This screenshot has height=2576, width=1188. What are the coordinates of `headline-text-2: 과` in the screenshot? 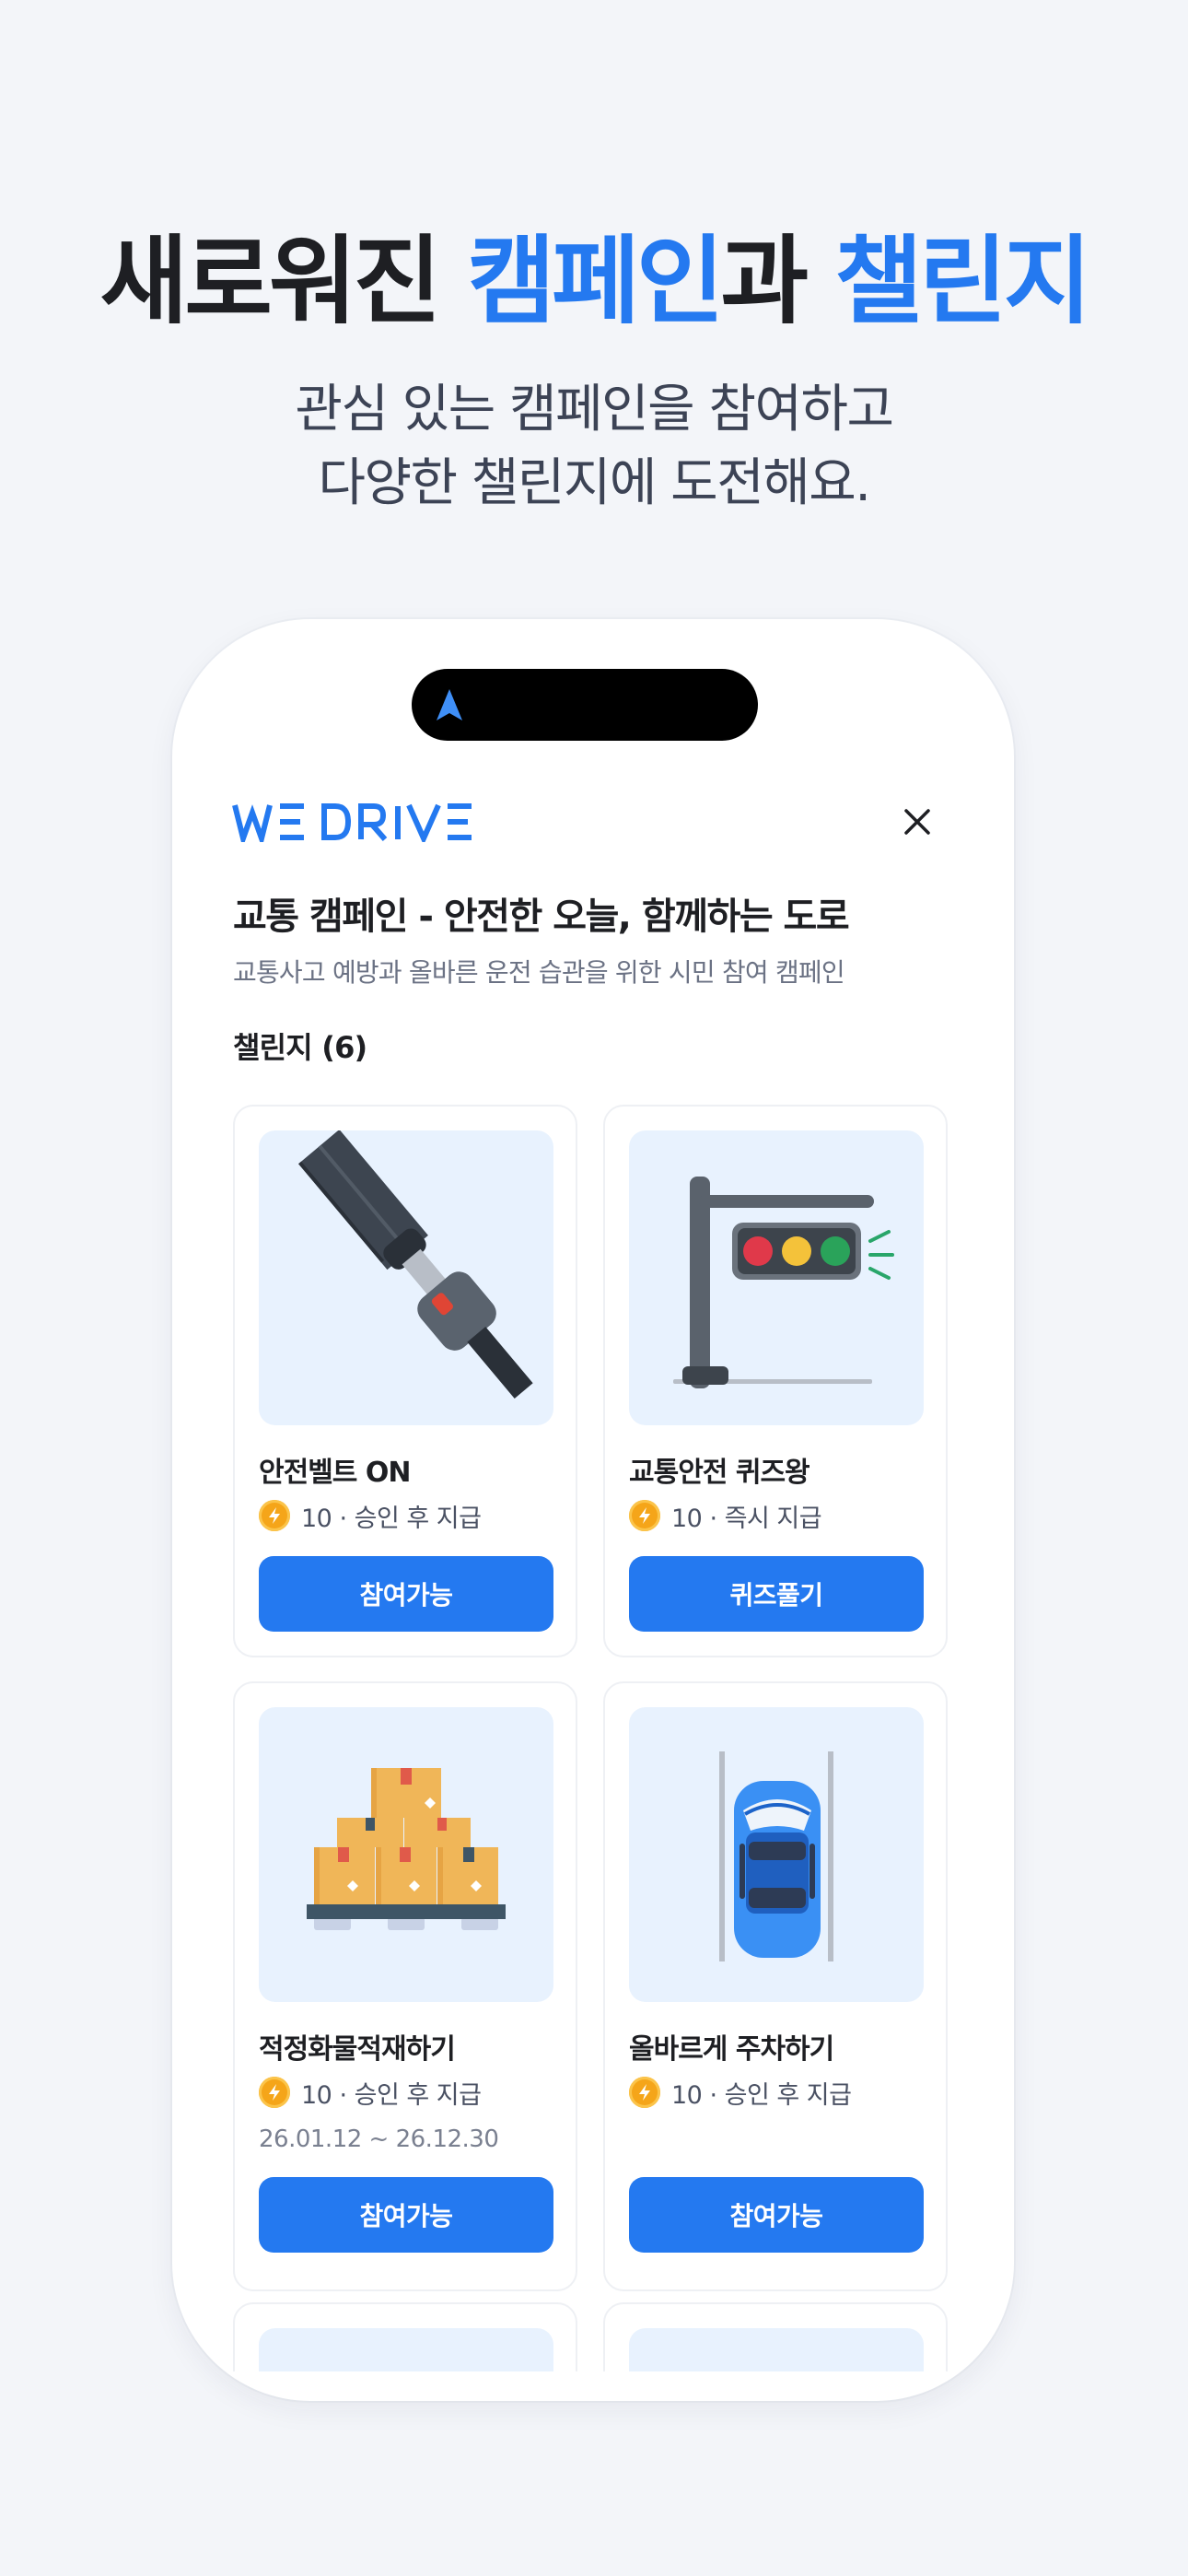 It's located at (777, 281).